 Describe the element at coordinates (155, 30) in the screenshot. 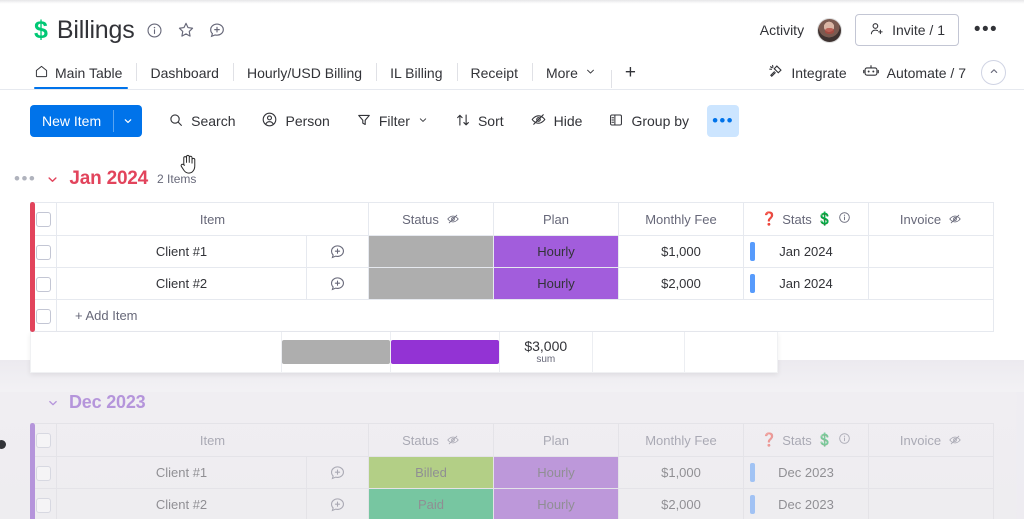

I see `info-circle-icon` at that location.